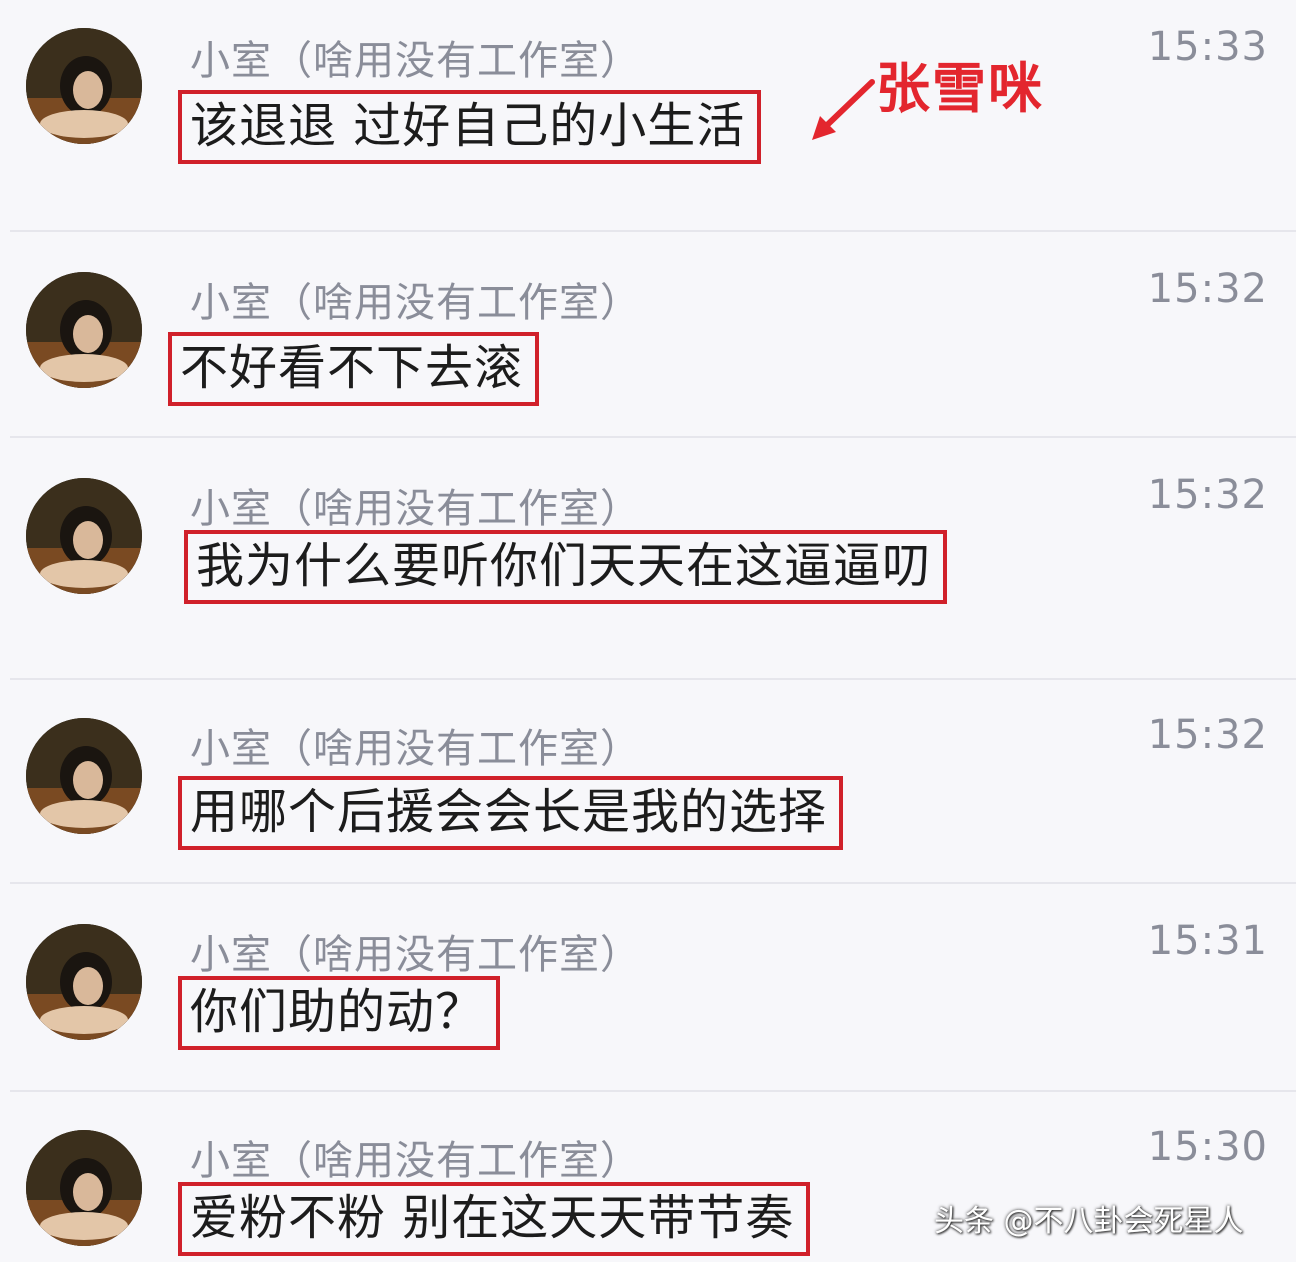 Image resolution: width=1296 pixels, height=1262 pixels. I want to click on message-text: 用哪个后援会会长是我的选择, so click(511, 813).